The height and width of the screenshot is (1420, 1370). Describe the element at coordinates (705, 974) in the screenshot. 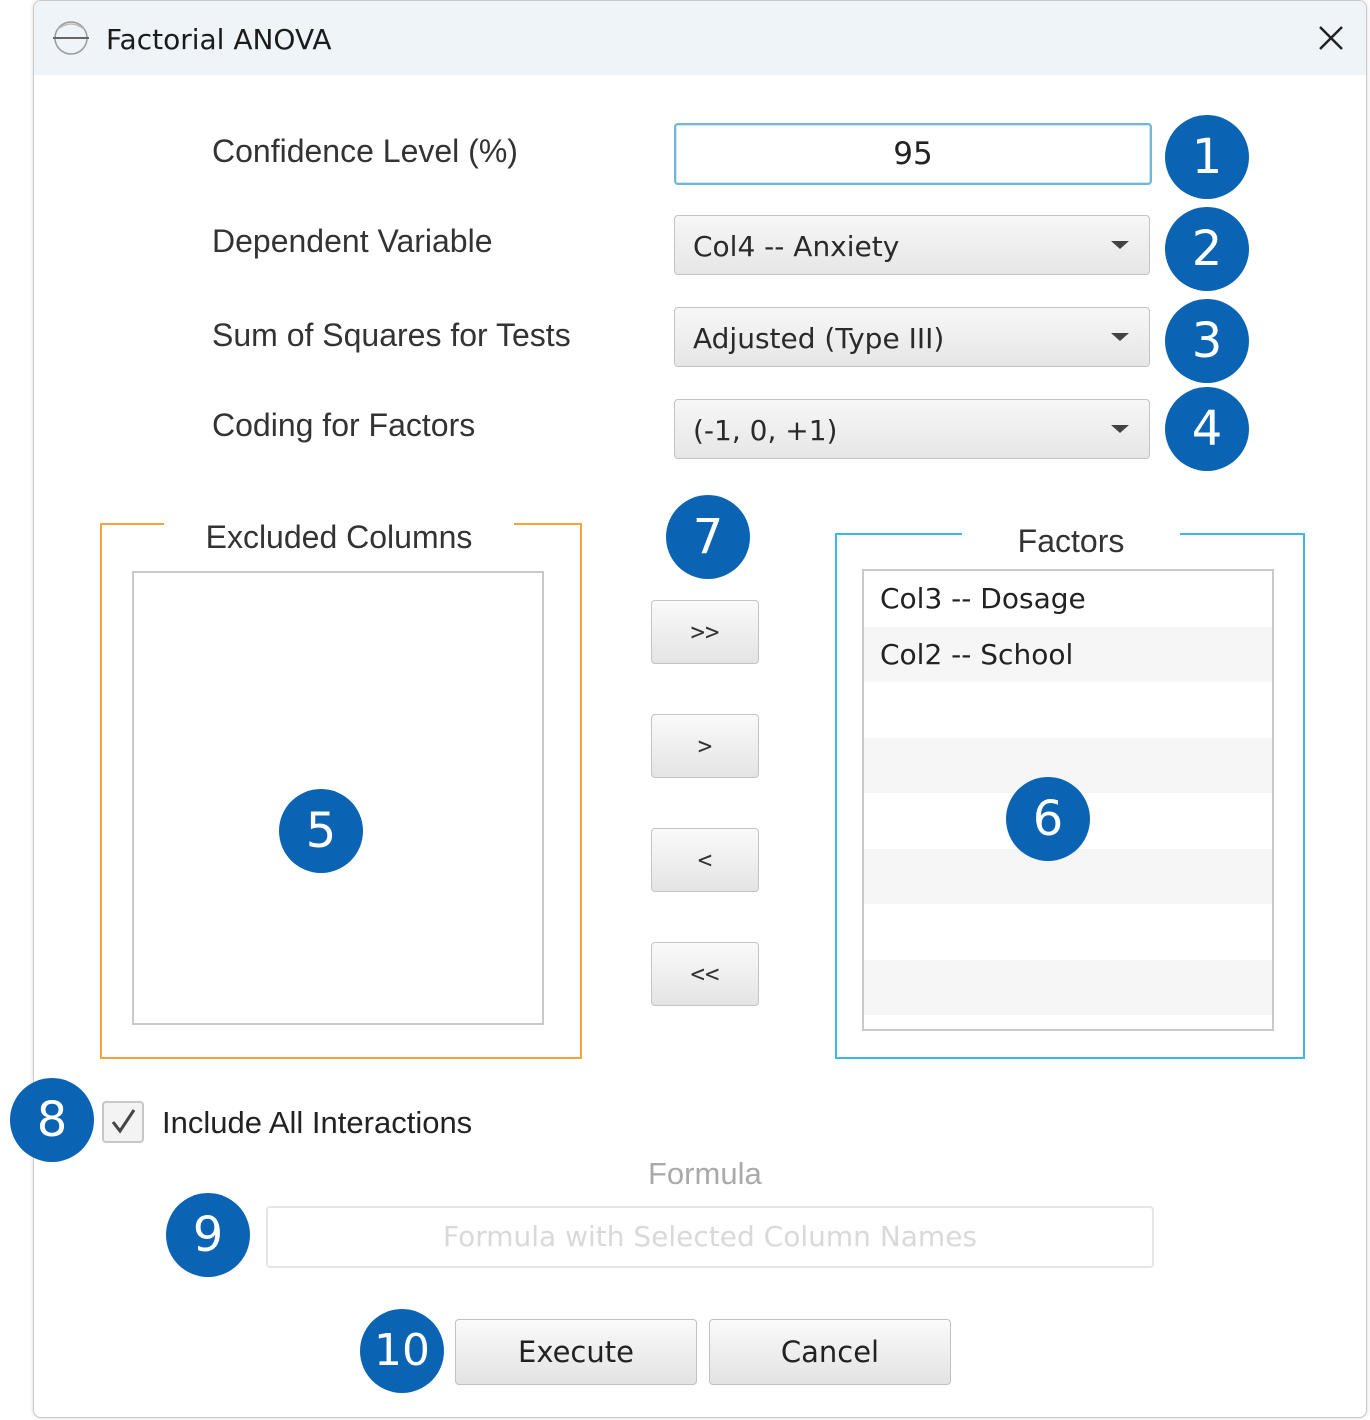

I see `remove-all-button: <<` at that location.